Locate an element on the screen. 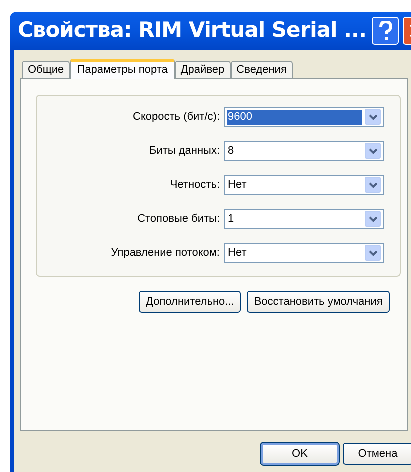 Image resolution: width=411 pixels, height=472 pixels. help-icon is located at coordinates (385, 31).